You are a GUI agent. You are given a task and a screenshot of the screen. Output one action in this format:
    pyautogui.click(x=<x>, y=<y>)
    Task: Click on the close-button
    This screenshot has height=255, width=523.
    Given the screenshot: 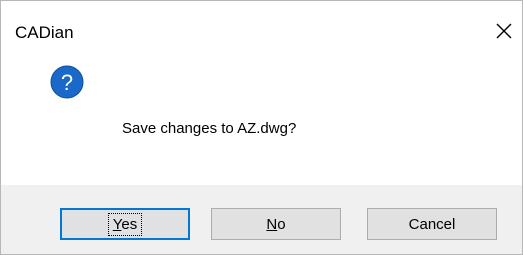 What is the action you would take?
    pyautogui.click(x=504, y=31)
    